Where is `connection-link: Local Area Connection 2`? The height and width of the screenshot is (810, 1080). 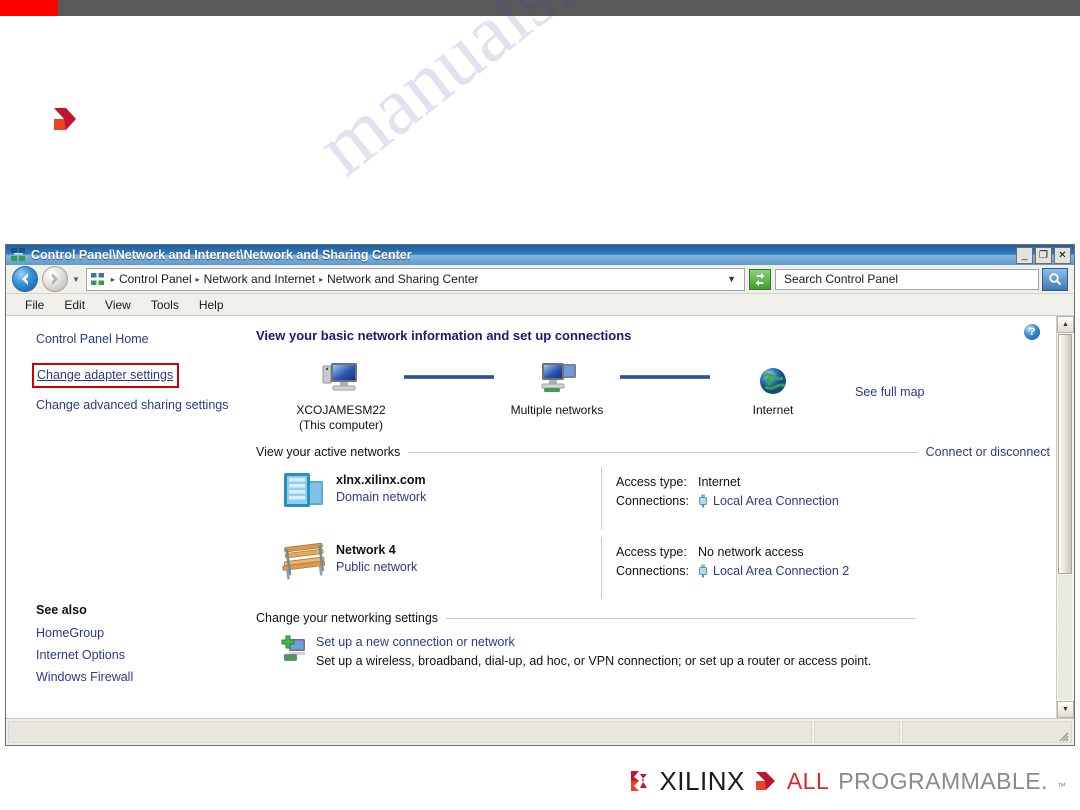 connection-link: Local Area Connection 2 is located at coordinates (781, 571).